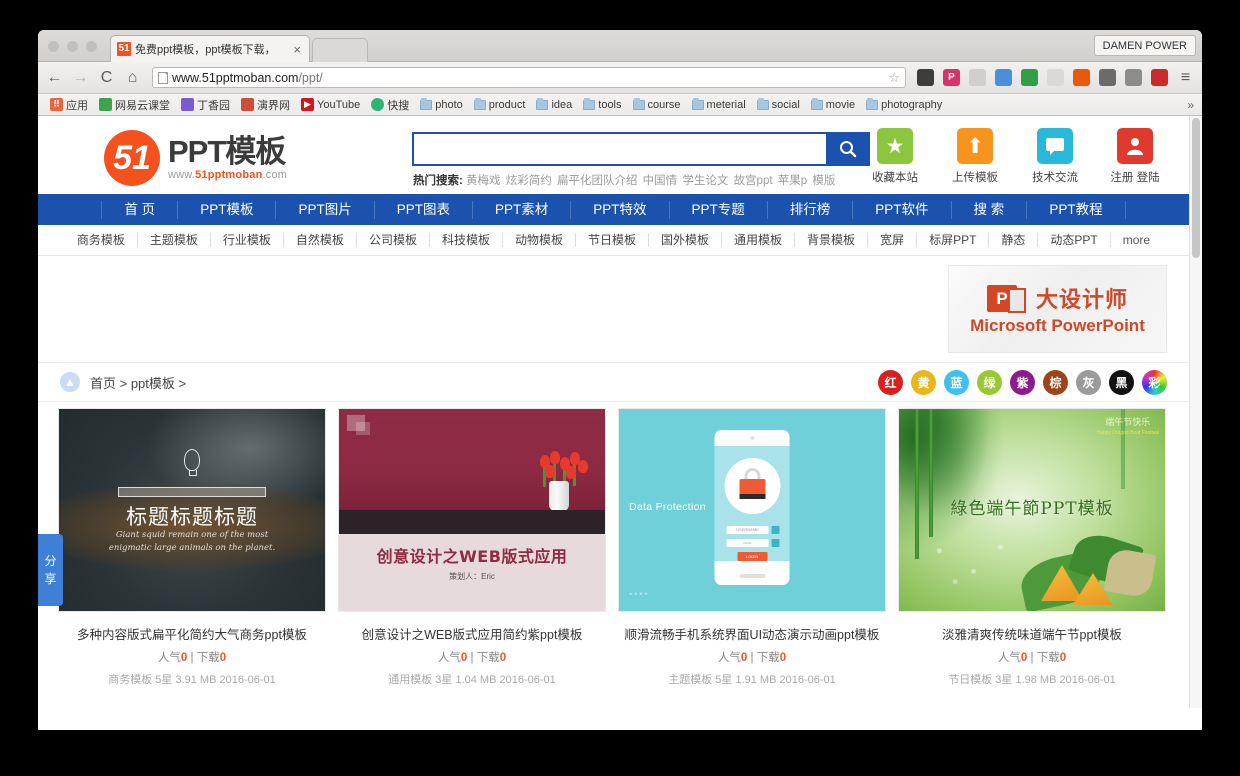 The height and width of the screenshot is (776, 1240). What do you see at coordinates (719, 209) in the screenshot?
I see `nav-item-topics: PPT专题` at bounding box center [719, 209].